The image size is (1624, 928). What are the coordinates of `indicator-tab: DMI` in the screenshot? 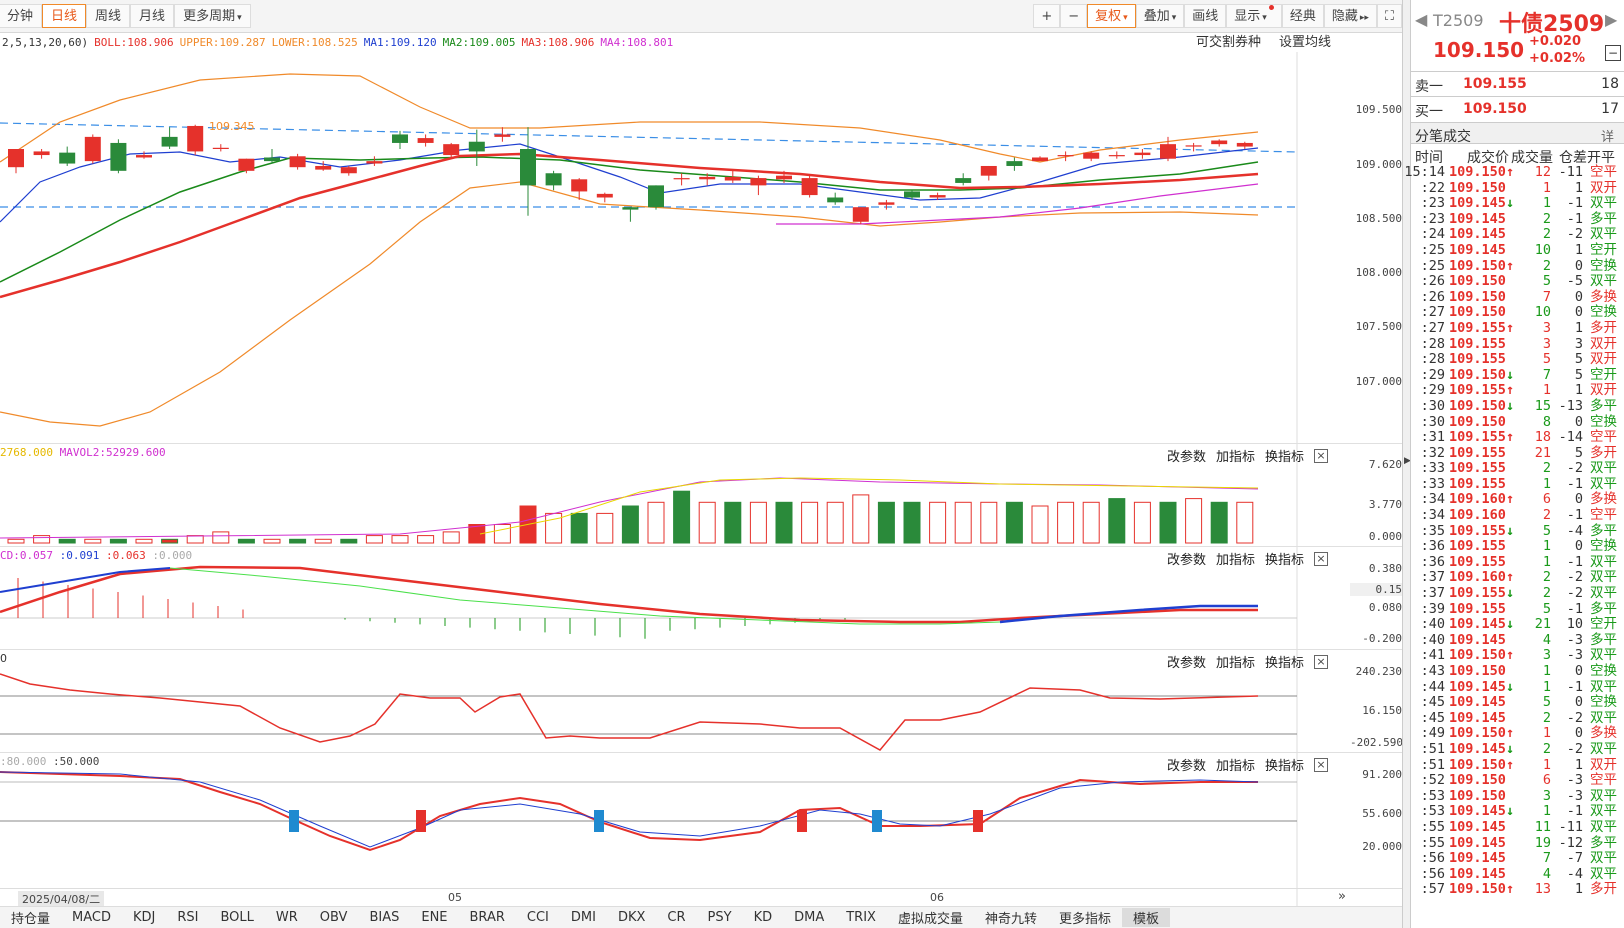 It's located at (583, 917).